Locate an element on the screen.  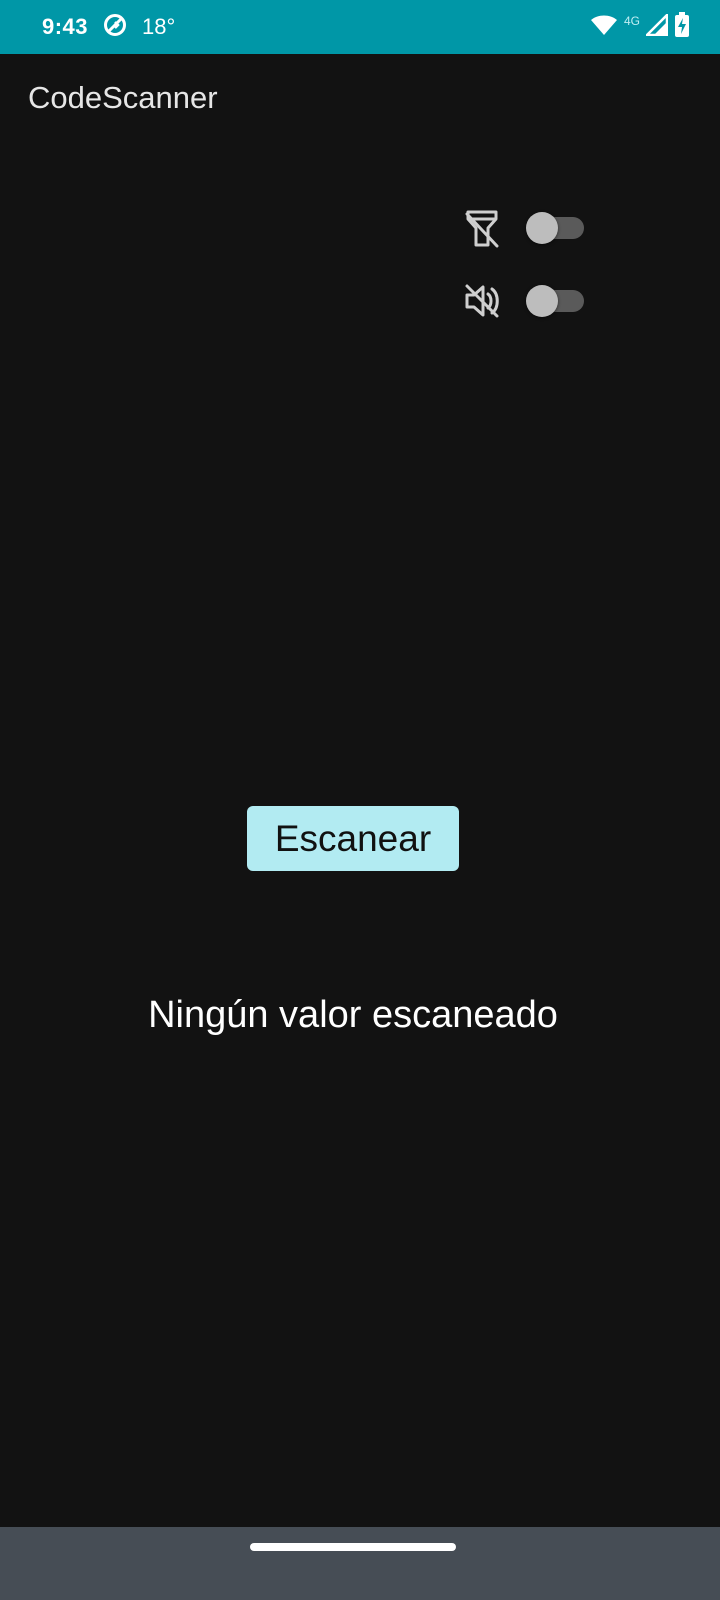
network-type-label: 4G is located at coordinates (631, 21).